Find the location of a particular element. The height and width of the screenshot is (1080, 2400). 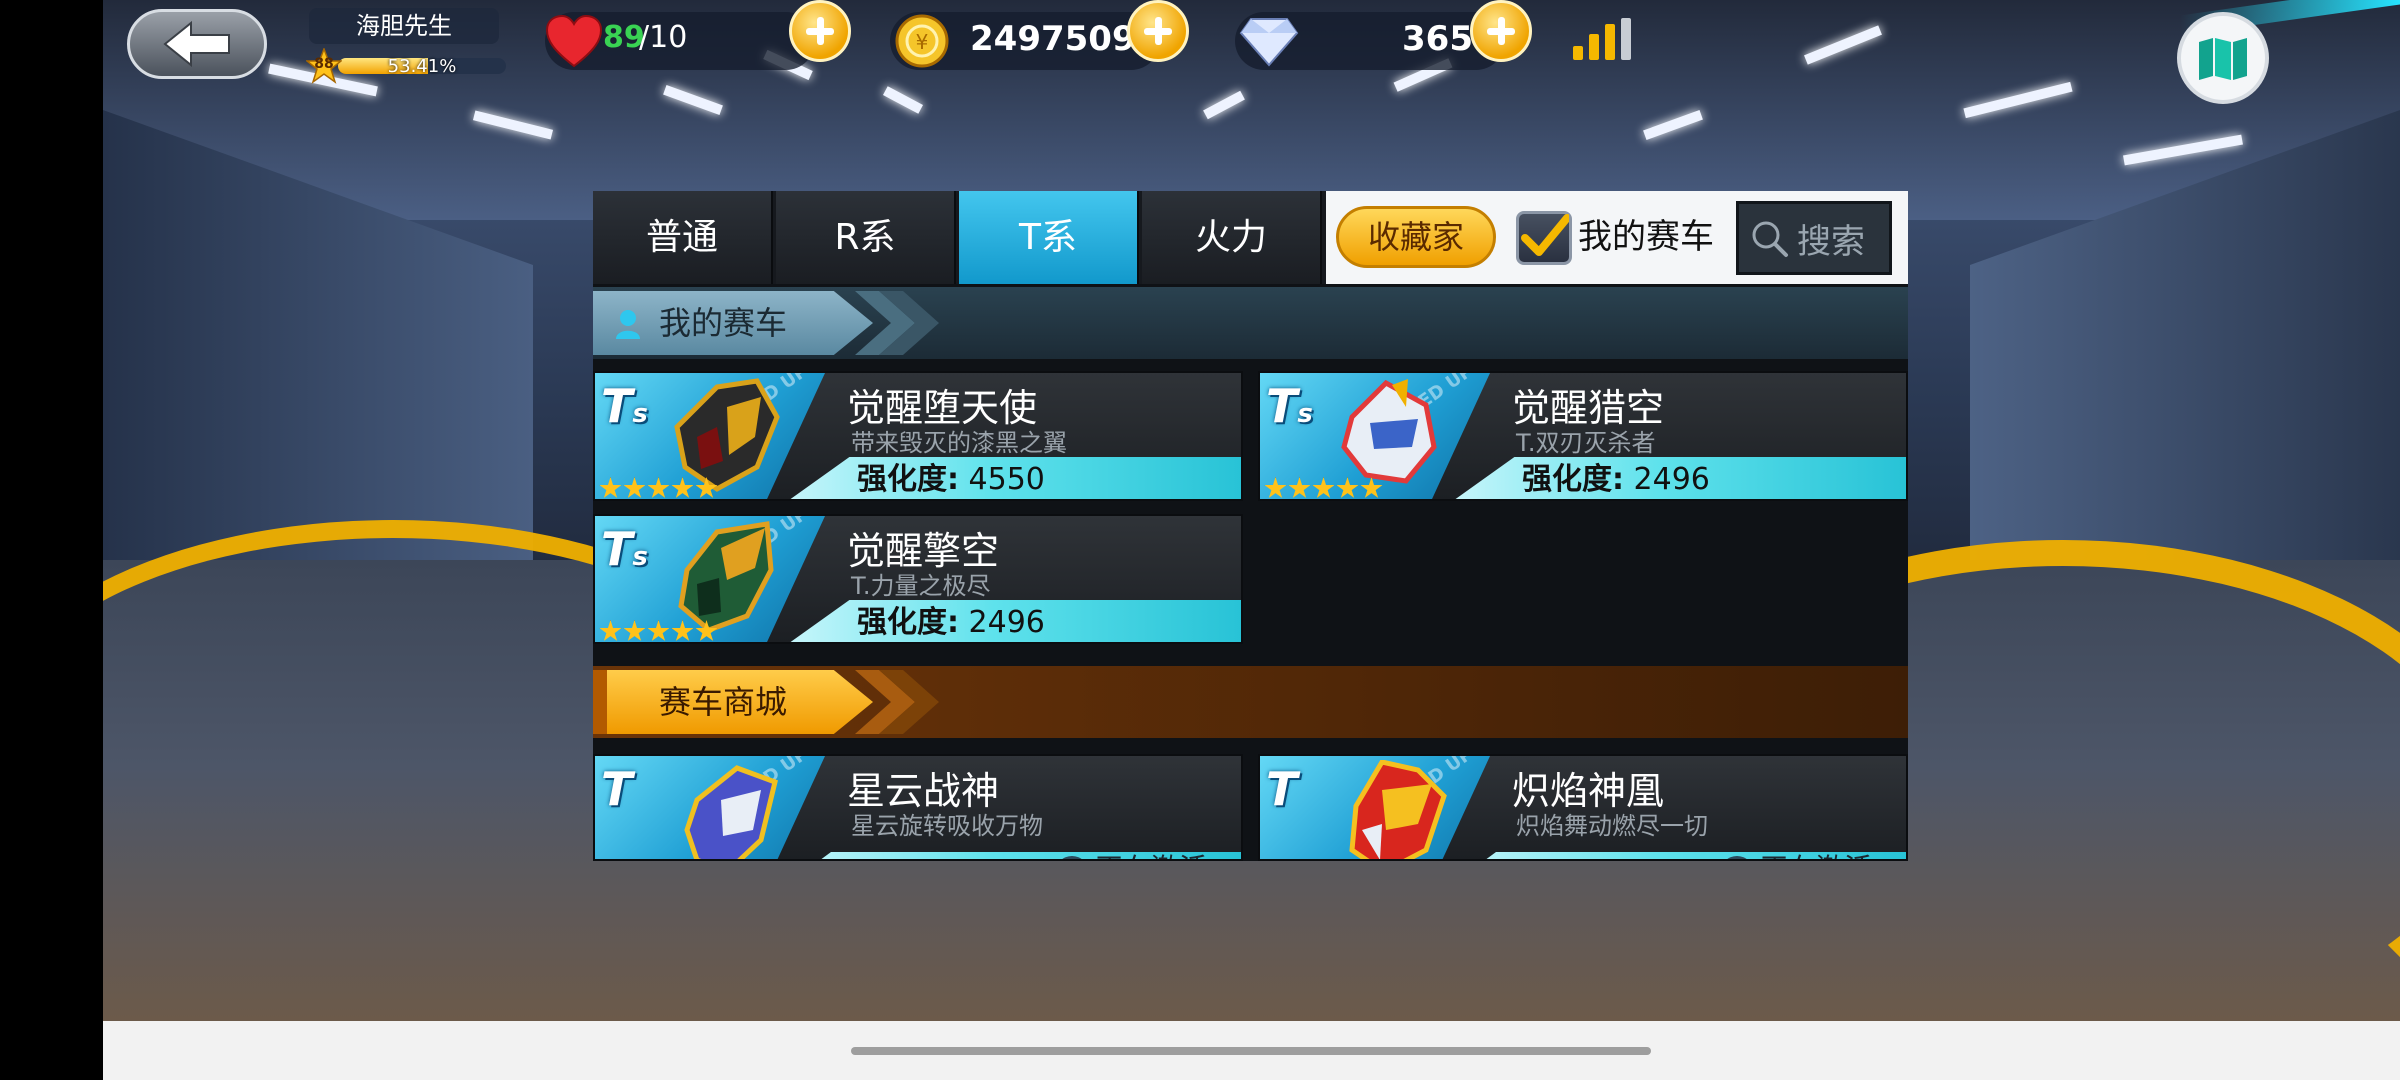

car-shop-section-header: 赛车商城 is located at coordinates (1250, 702).